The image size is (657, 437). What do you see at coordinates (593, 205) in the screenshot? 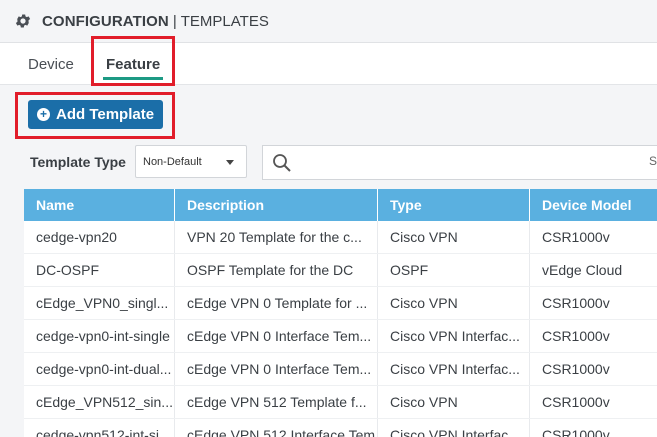
I see `column-header-device-model: Device Model` at bounding box center [593, 205].